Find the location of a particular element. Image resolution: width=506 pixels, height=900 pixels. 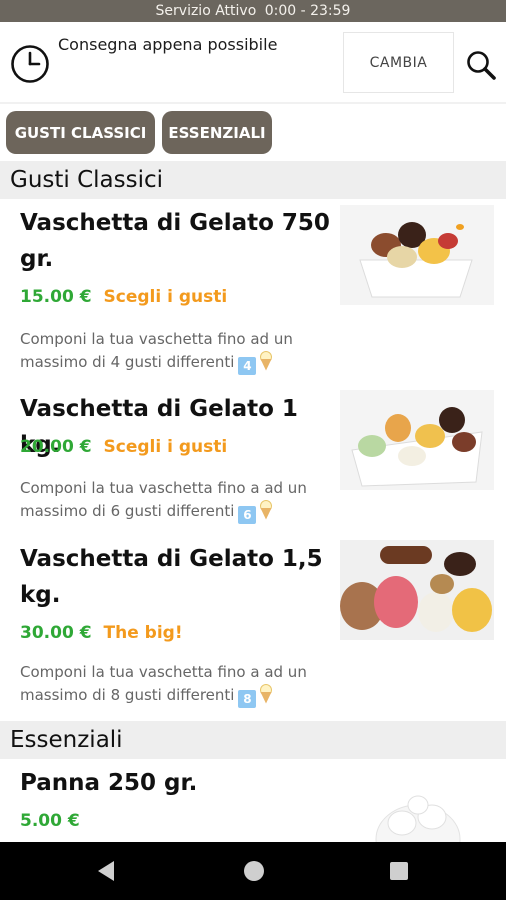

product-tag: The big! is located at coordinates (143, 633).